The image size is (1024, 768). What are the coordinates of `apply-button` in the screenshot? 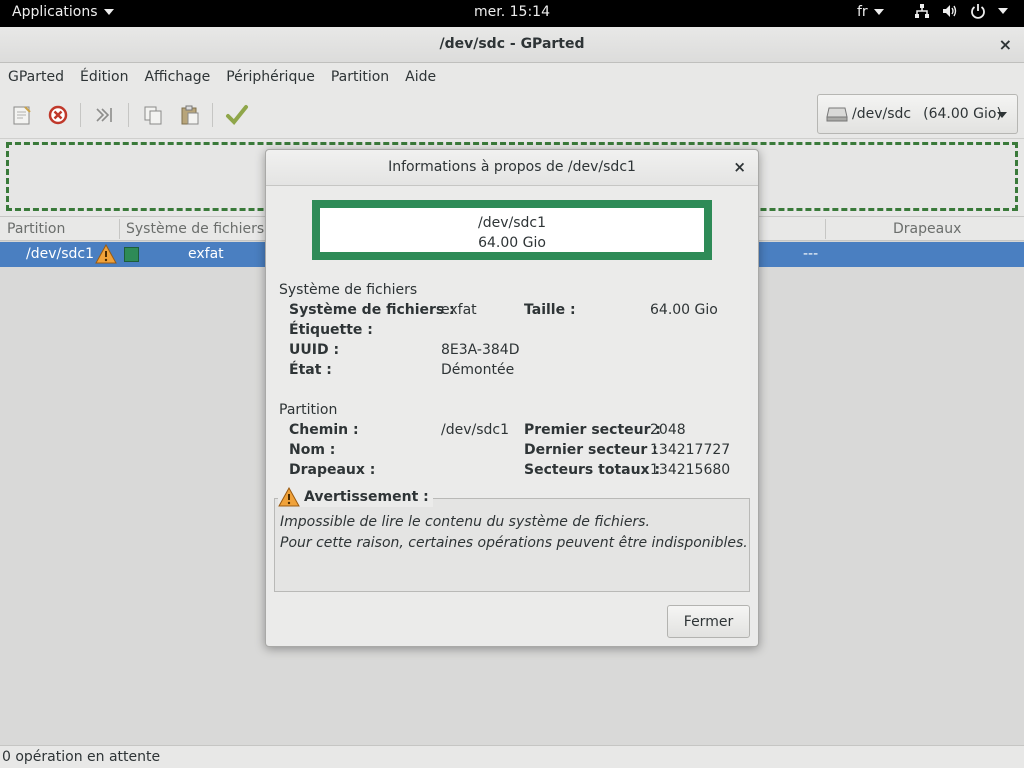 It's located at (237, 115).